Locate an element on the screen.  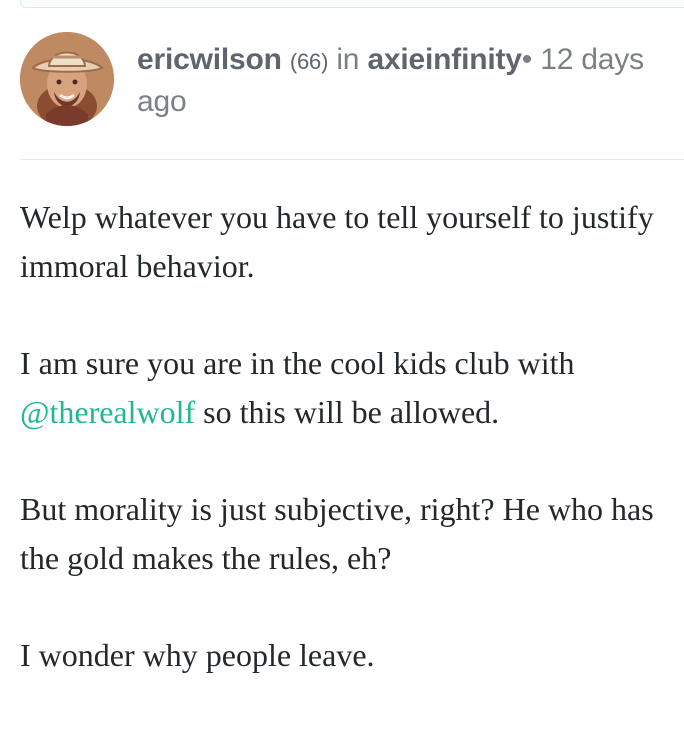
avatar is located at coordinates (67, 79).